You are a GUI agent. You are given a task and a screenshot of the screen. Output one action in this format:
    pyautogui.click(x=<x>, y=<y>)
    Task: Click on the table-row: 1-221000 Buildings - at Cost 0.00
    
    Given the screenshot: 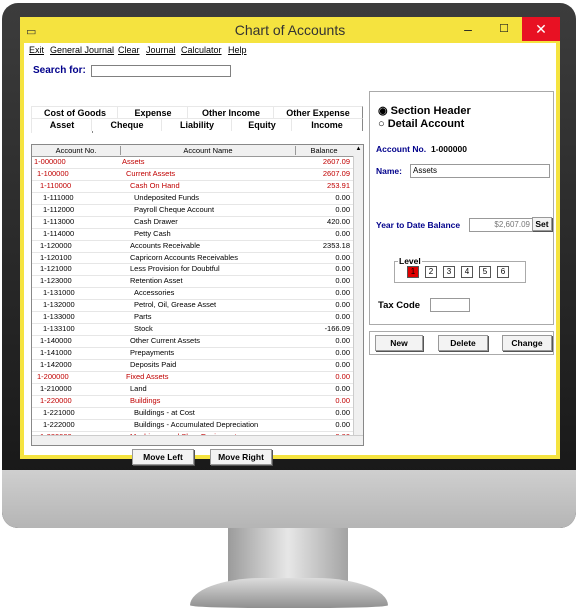 What is the action you would take?
    pyautogui.click(x=193, y=414)
    